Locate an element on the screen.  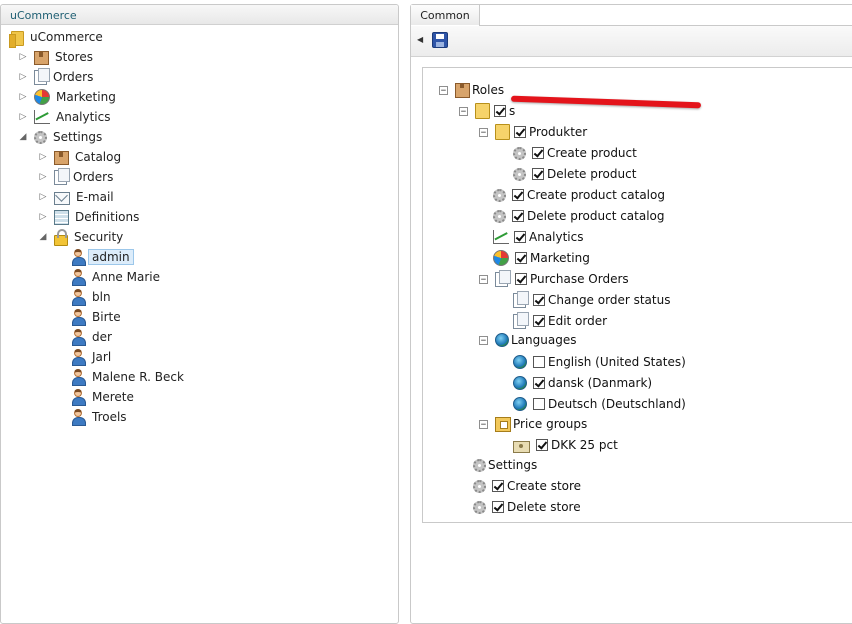
role-create-product-catalog: Create product catalog is located at coordinates (579, 195).